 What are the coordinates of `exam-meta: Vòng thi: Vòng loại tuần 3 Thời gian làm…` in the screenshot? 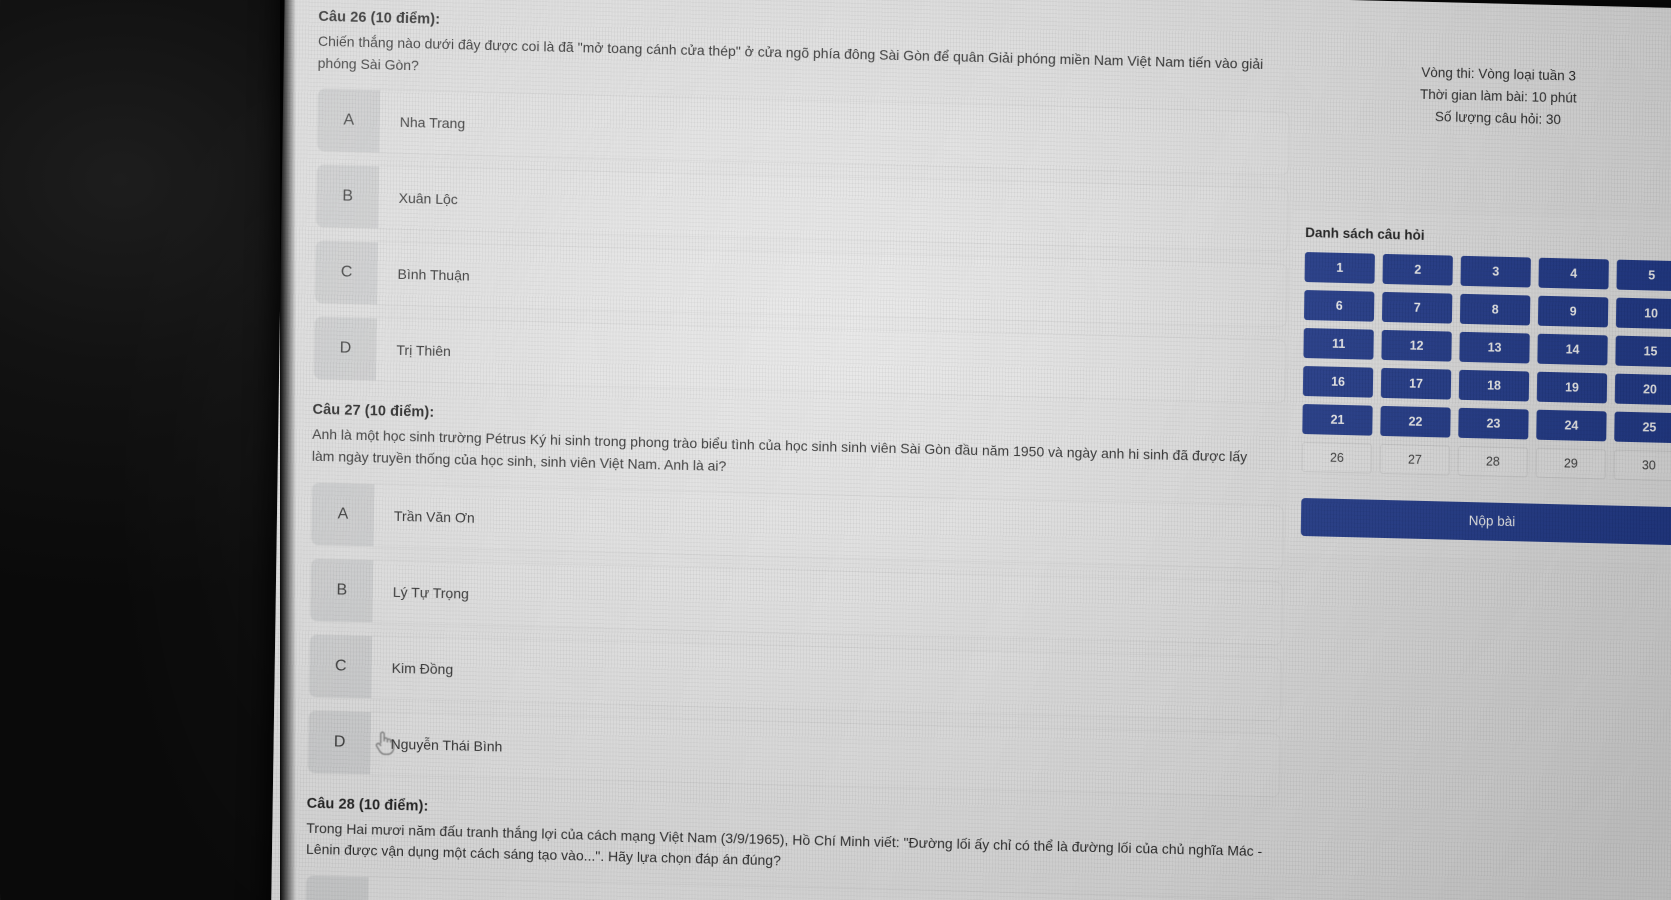 It's located at (1482, 97).